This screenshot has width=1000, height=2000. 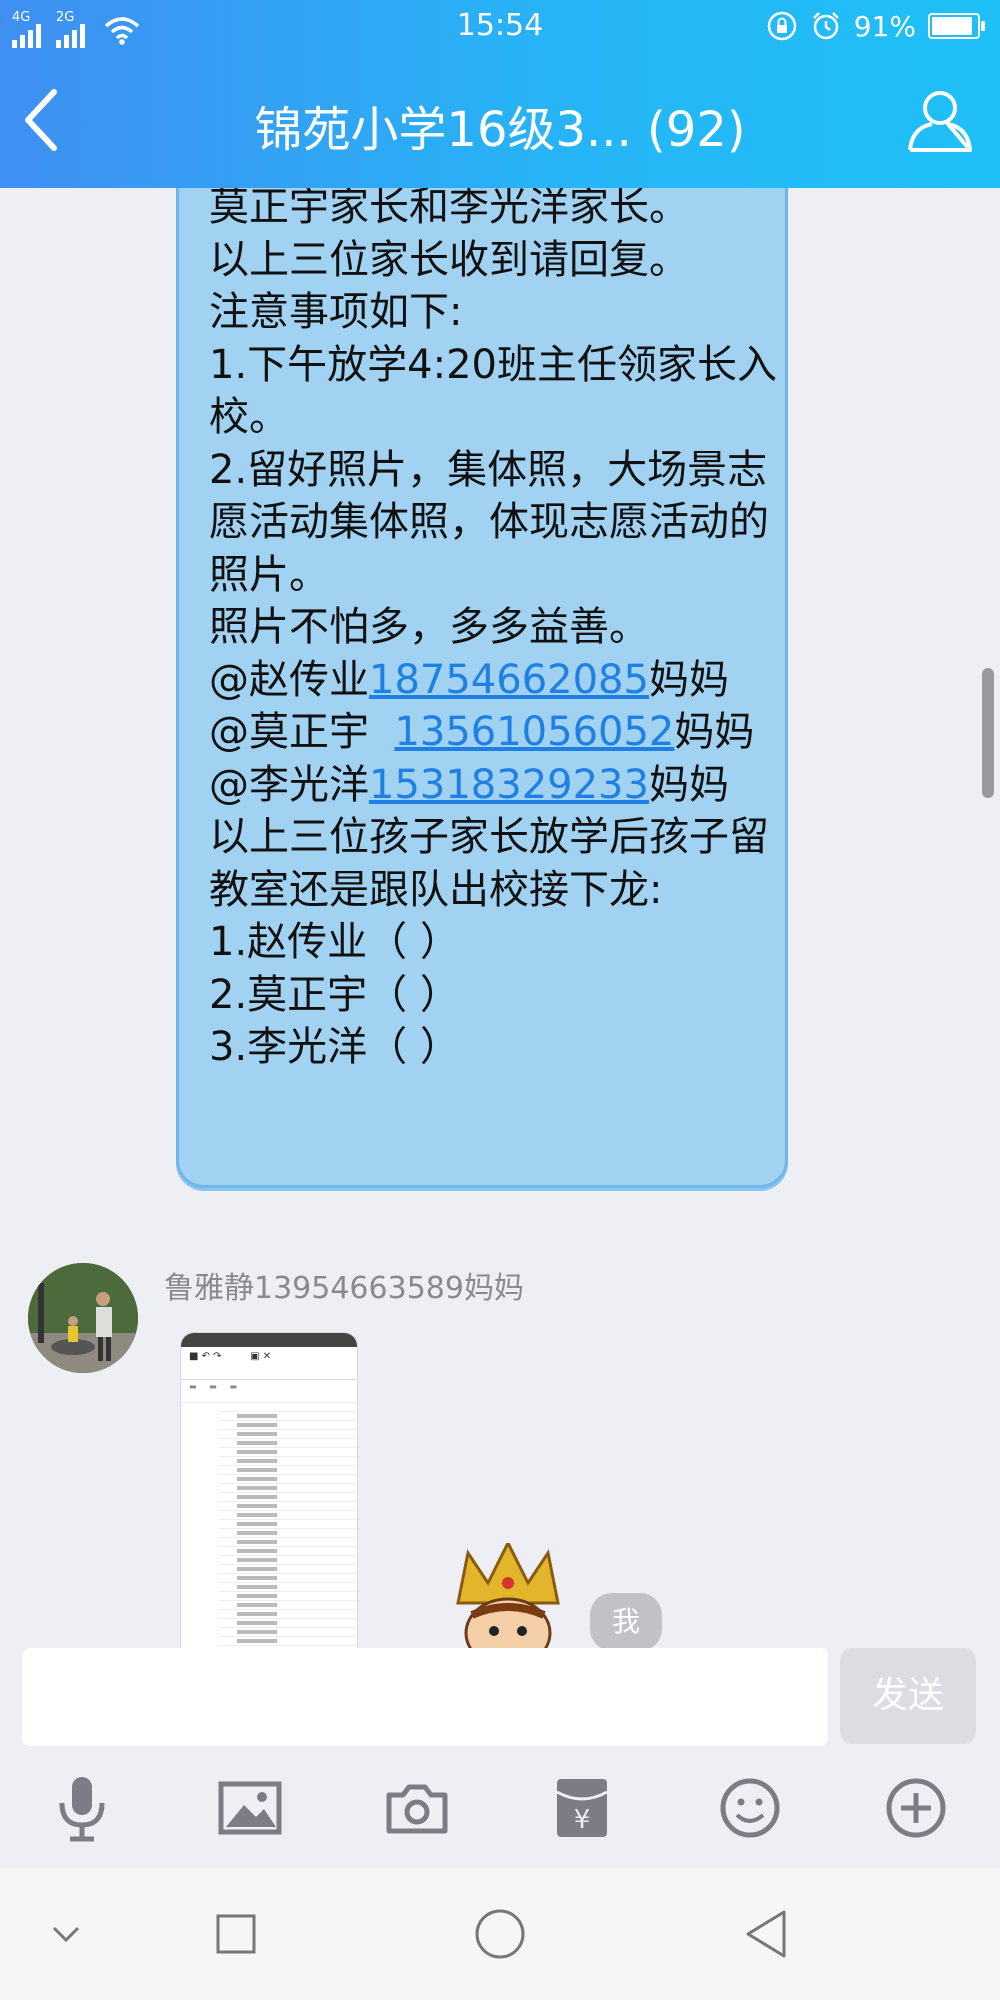 I want to click on red-packet-button: ¥, so click(x=582, y=1808).